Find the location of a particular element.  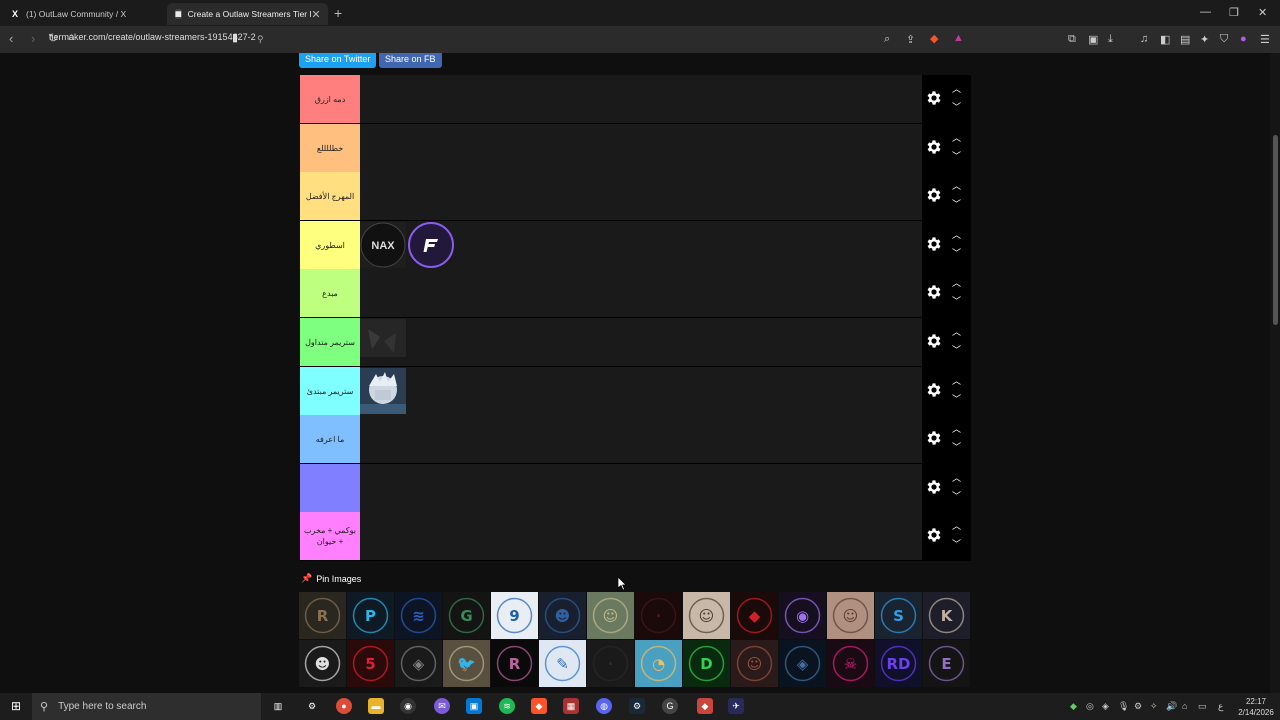

tray-icon: ◈ is located at coordinates (1105, 706).